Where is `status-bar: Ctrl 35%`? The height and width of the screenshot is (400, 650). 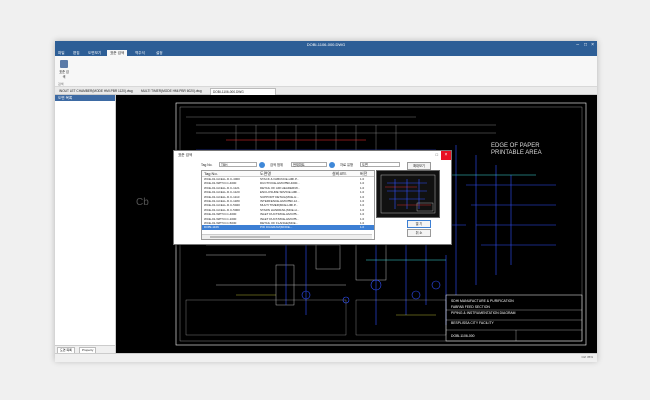
status-bar: Ctrl 35% is located at coordinates (326, 357).